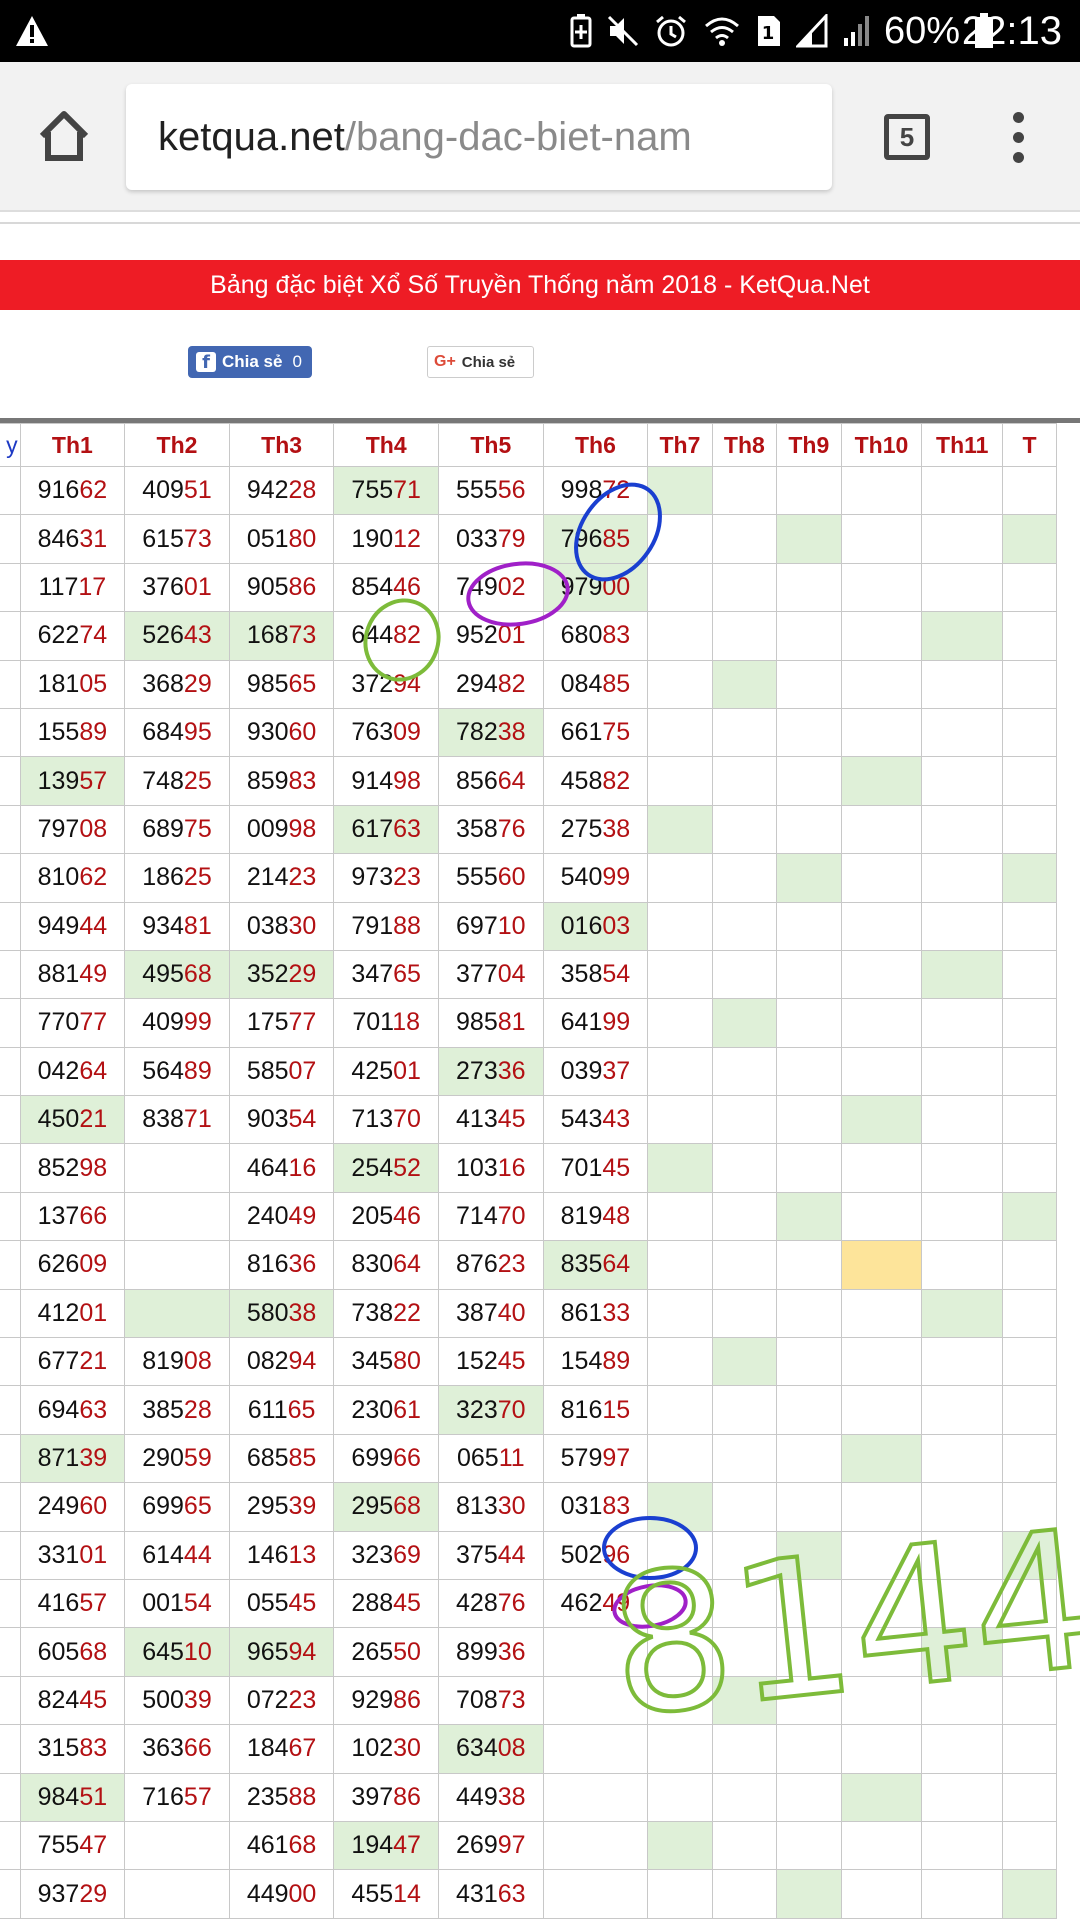 The height and width of the screenshot is (1920, 1080). I want to click on number-prefix: 347, so click(372, 974).